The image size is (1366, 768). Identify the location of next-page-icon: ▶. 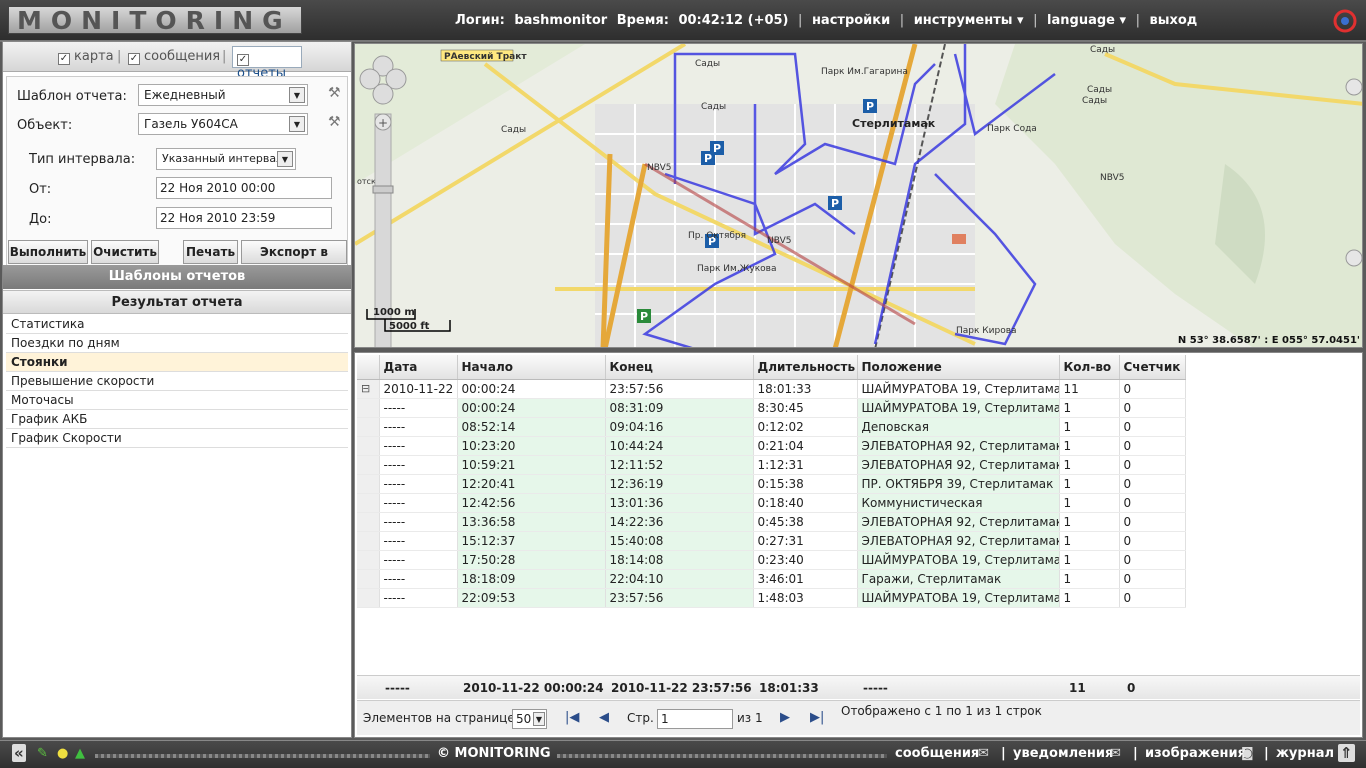
(785, 717).